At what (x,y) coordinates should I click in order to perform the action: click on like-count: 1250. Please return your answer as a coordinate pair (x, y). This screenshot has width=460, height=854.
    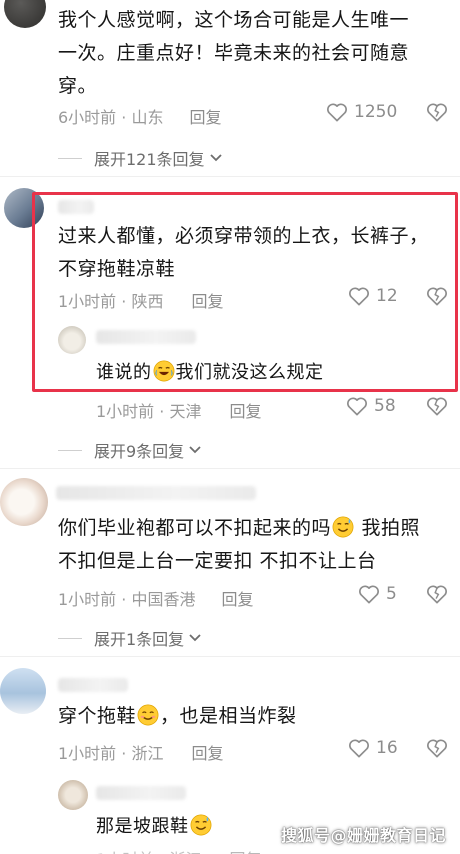
    Looking at the image, I should click on (376, 112).